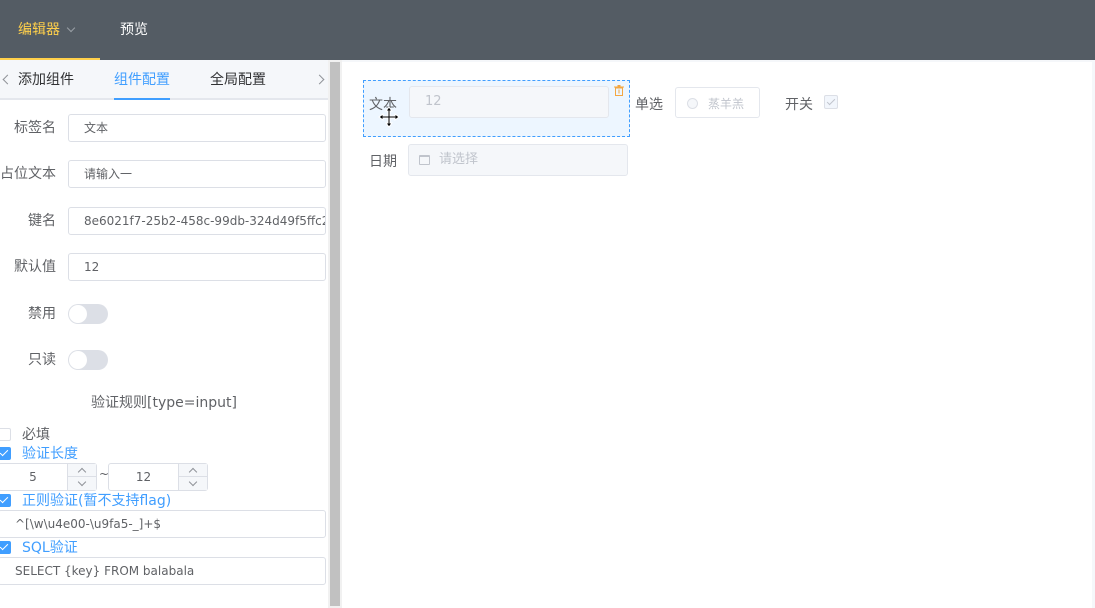 This screenshot has height=608, width=1095. What do you see at coordinates (5, 500) in the screenshot?
I see `regex-checkbox` at bounding box center [5, 500].